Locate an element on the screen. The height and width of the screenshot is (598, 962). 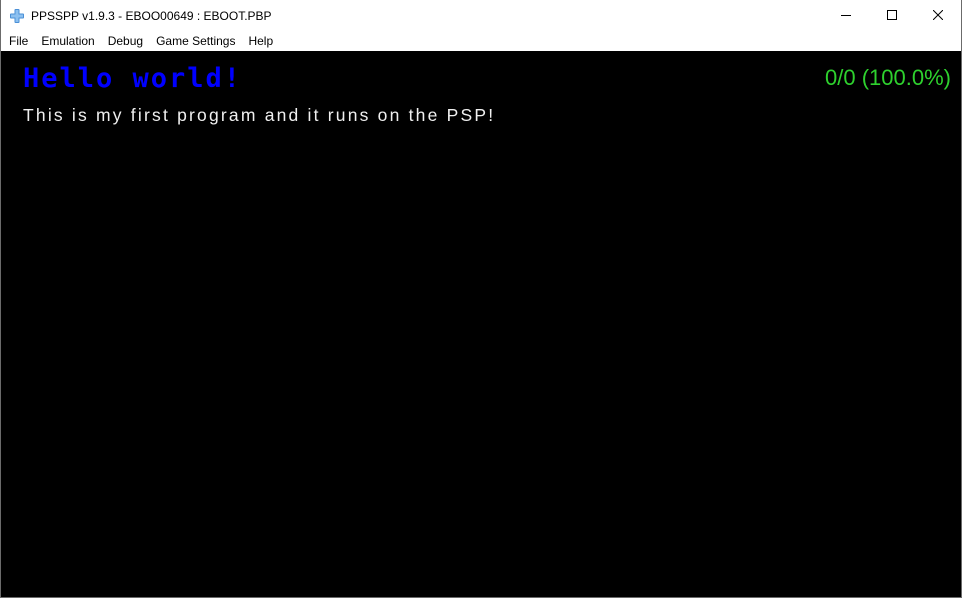
menu-emulation: Emulation is located at coordinates (68, 41).